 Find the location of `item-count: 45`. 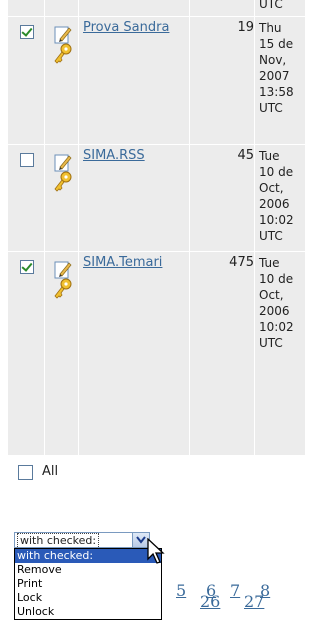

item-count: 45 is located at coordinates (245, 155).